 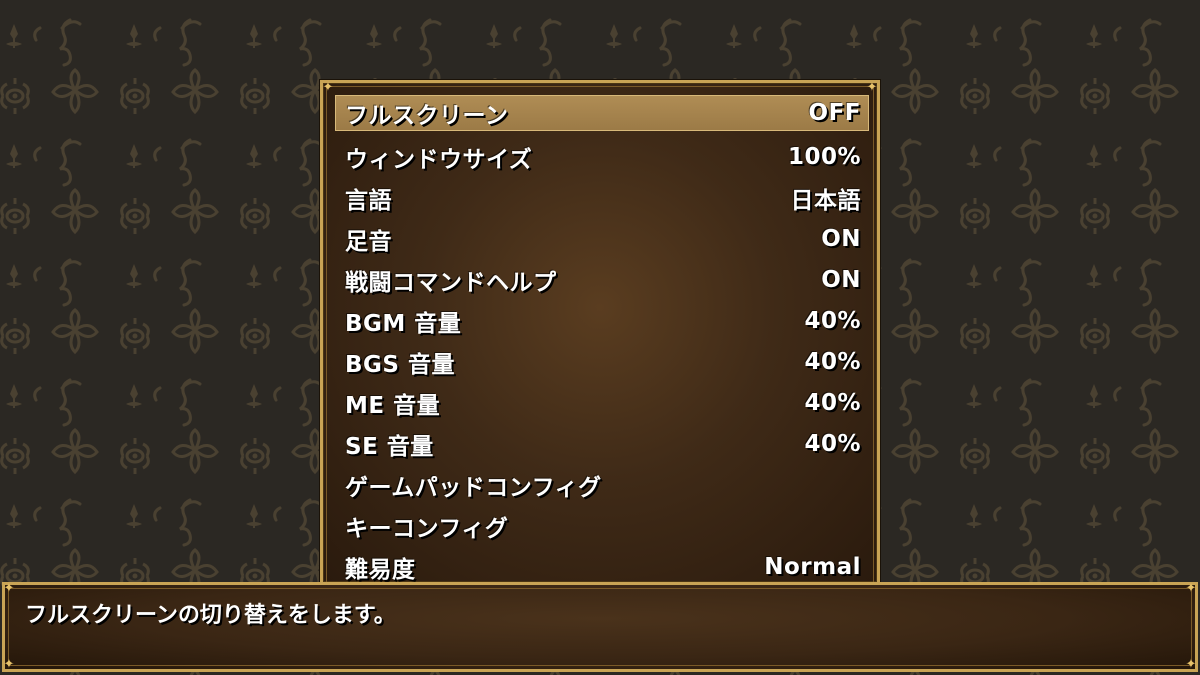 What do you see at coordinates (825, 200) in the screenshot?
I see `option-value: 日本語` at bounding box center [825, 200].